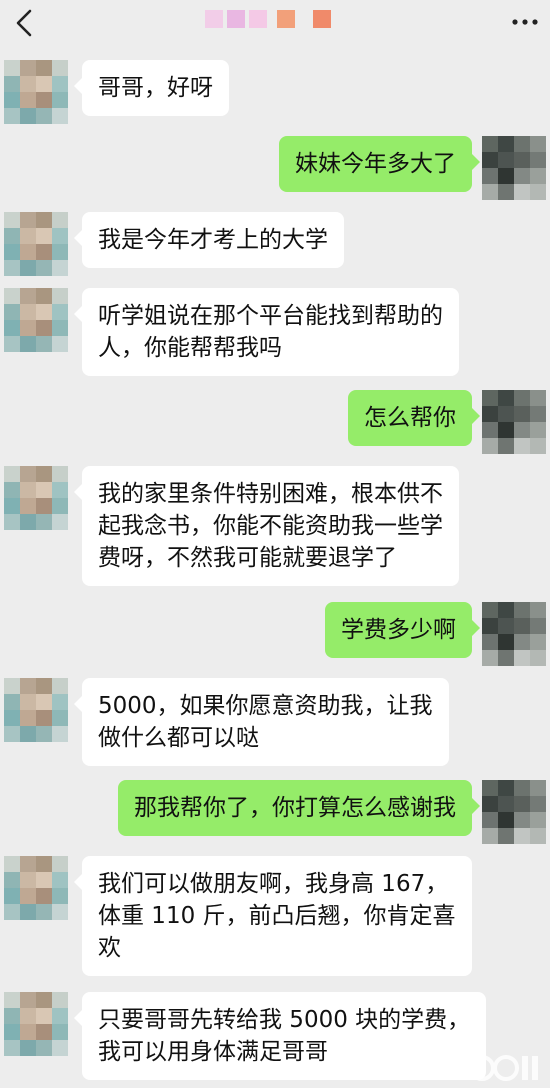  I want to click on message-bubble-outgoing: 怎么帮你, so click(414, 418).